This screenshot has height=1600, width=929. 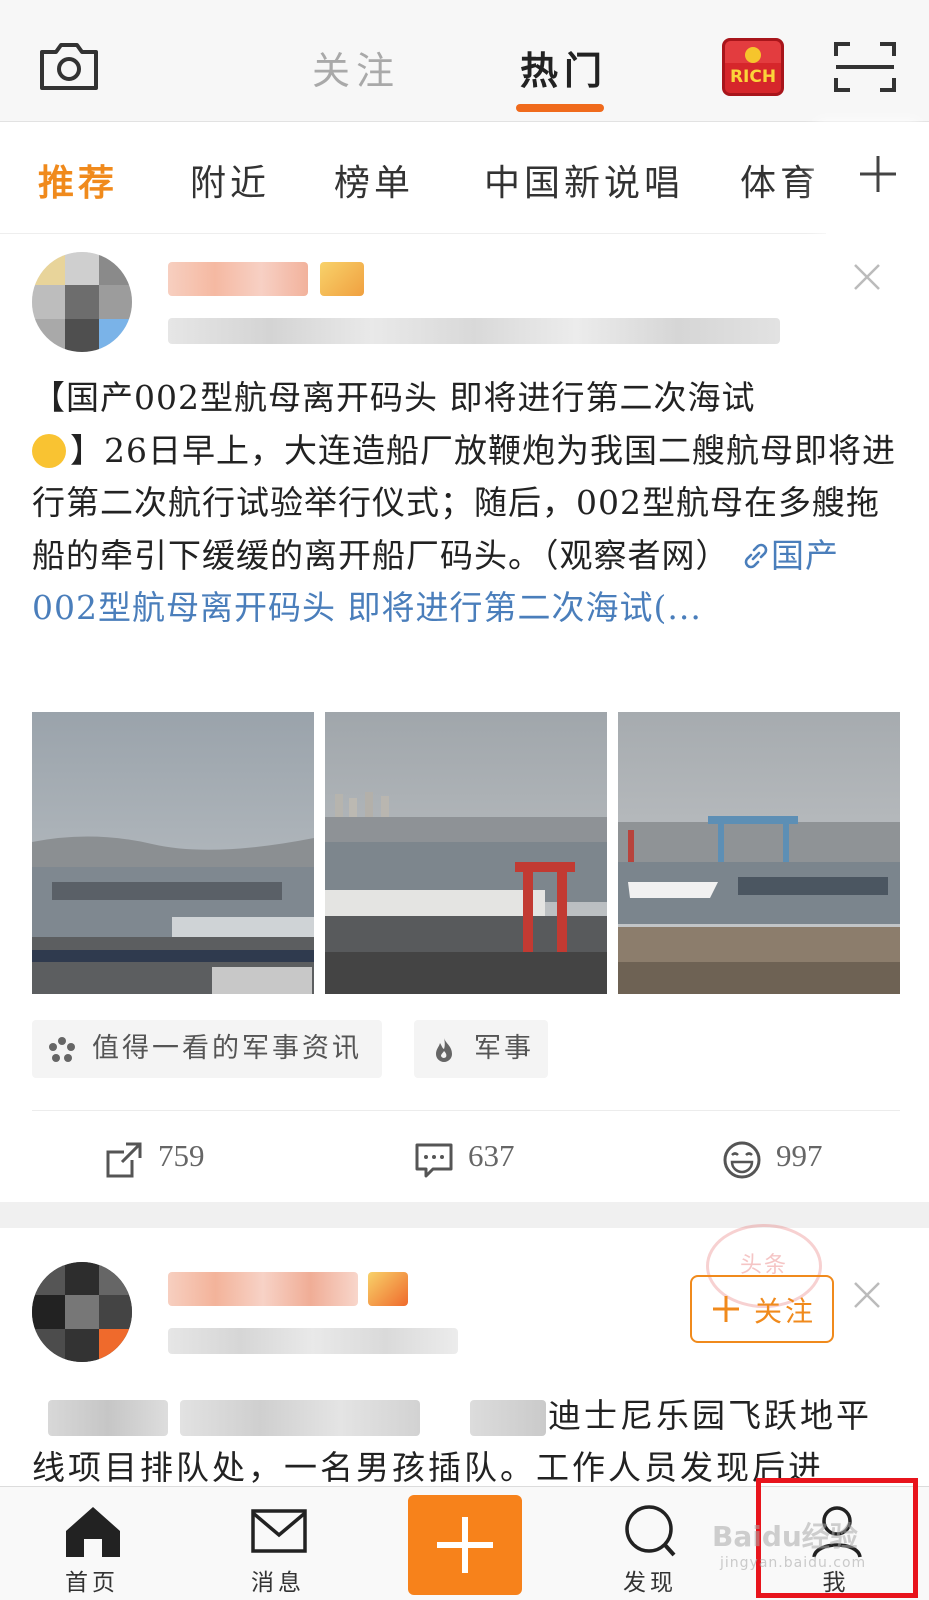 I want to click on compose-button, so click(x=465, y=1545).